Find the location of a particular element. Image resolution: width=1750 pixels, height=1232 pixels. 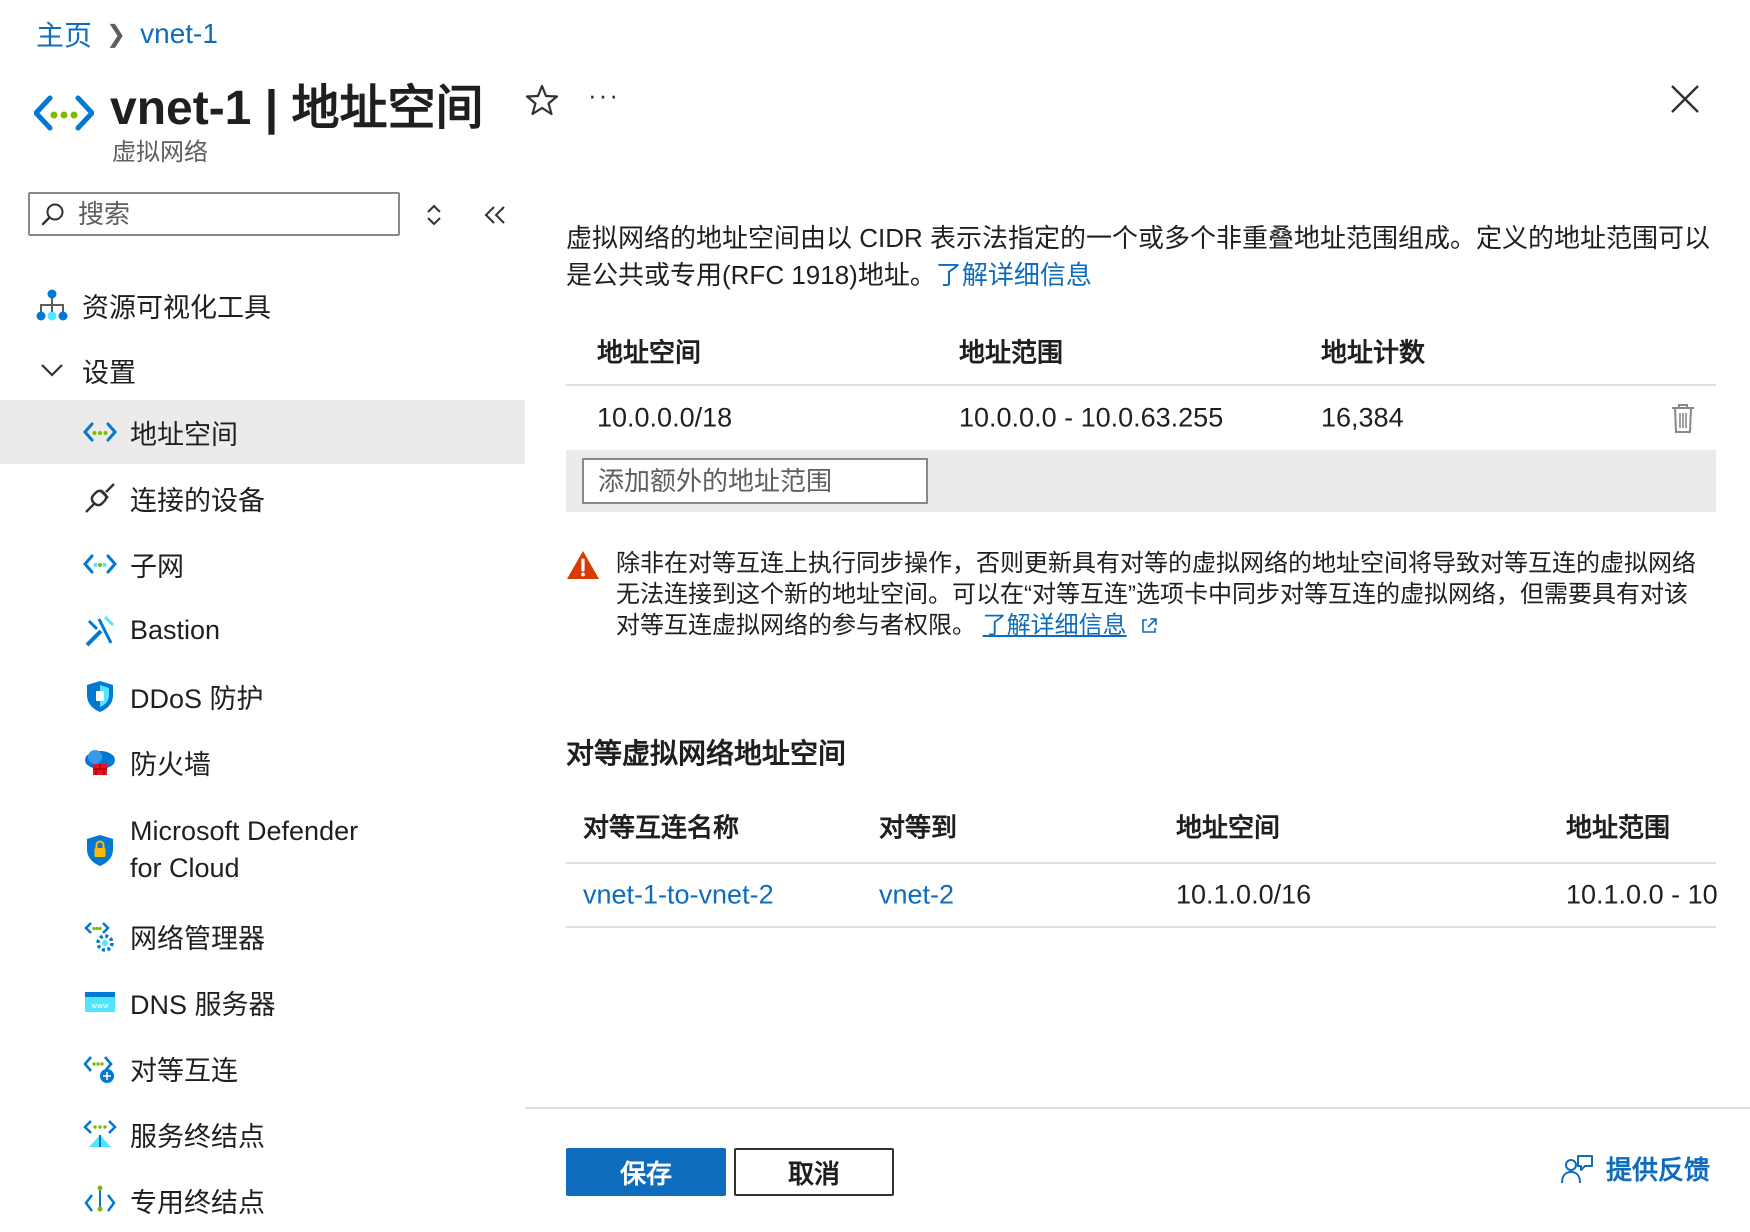

column-header-peer-address-space: 地址空间 is located at coordinates (1228, 827).